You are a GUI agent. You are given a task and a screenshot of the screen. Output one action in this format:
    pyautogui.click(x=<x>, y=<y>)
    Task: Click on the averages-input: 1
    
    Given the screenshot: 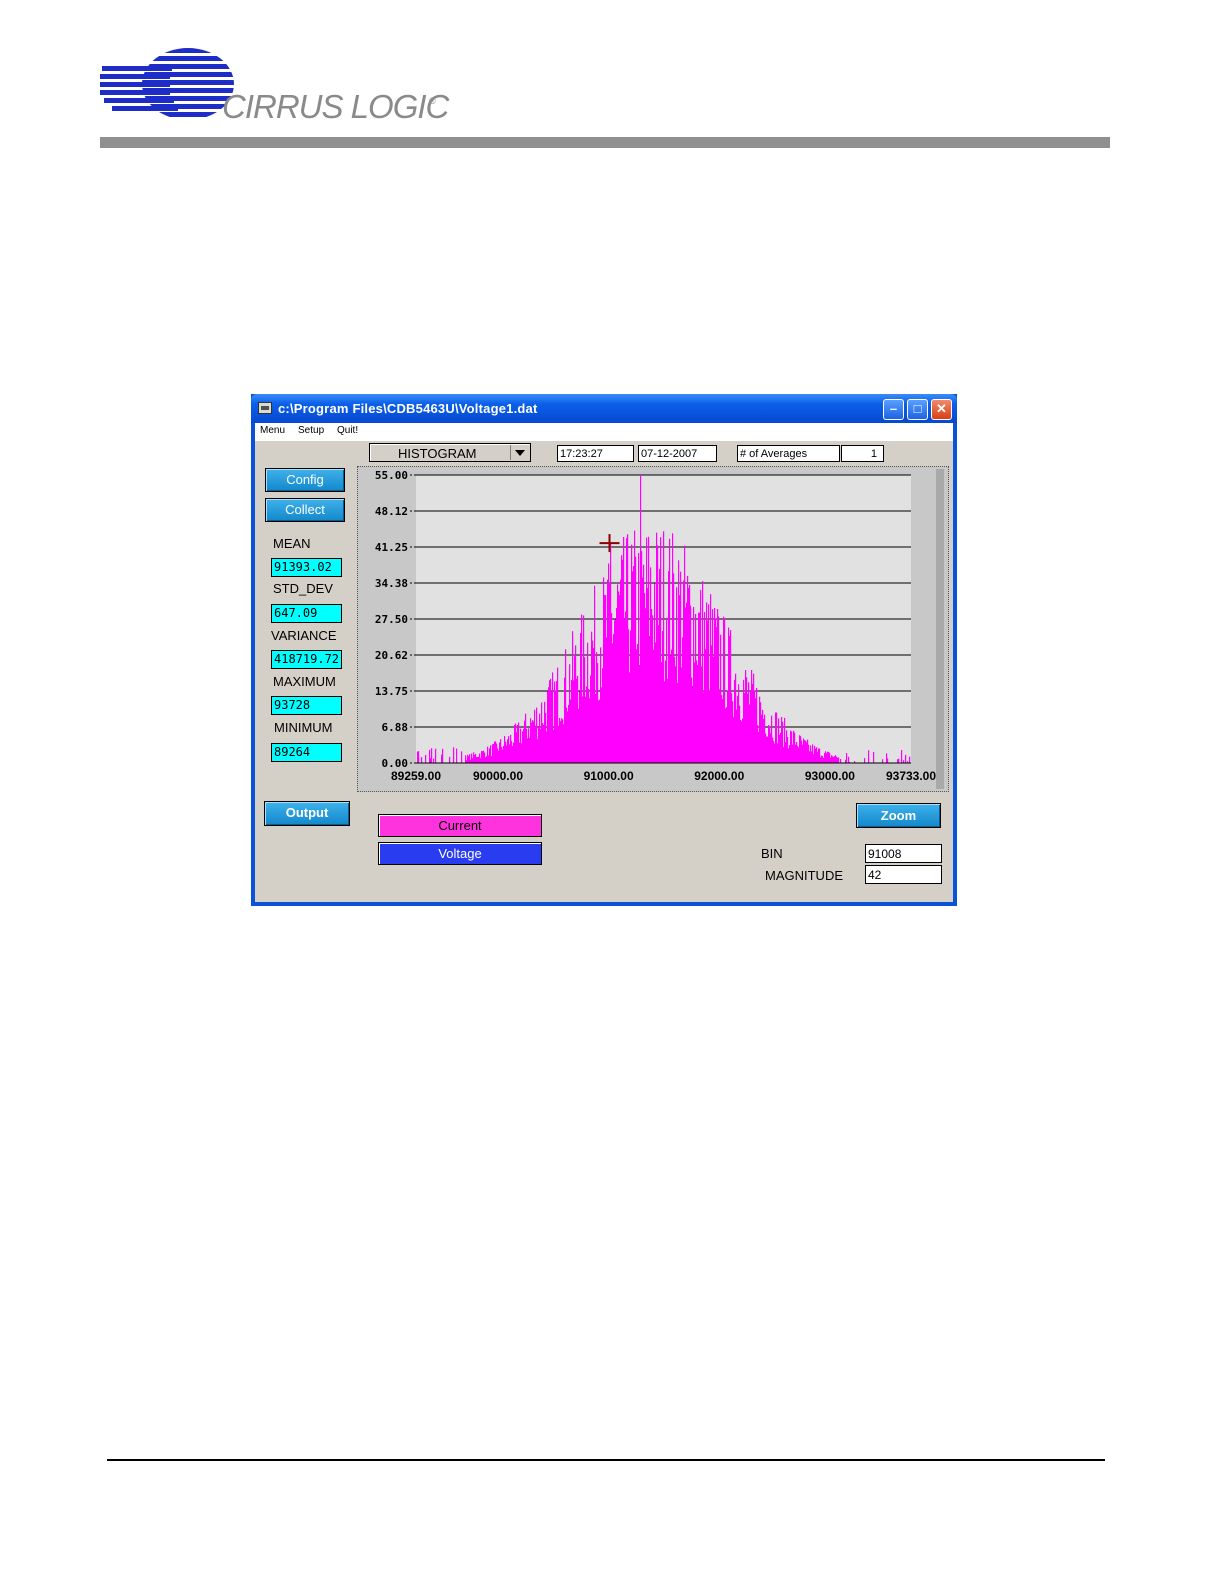 What is the action you would take?
    pyautogui.click(x=862, y=453)
    